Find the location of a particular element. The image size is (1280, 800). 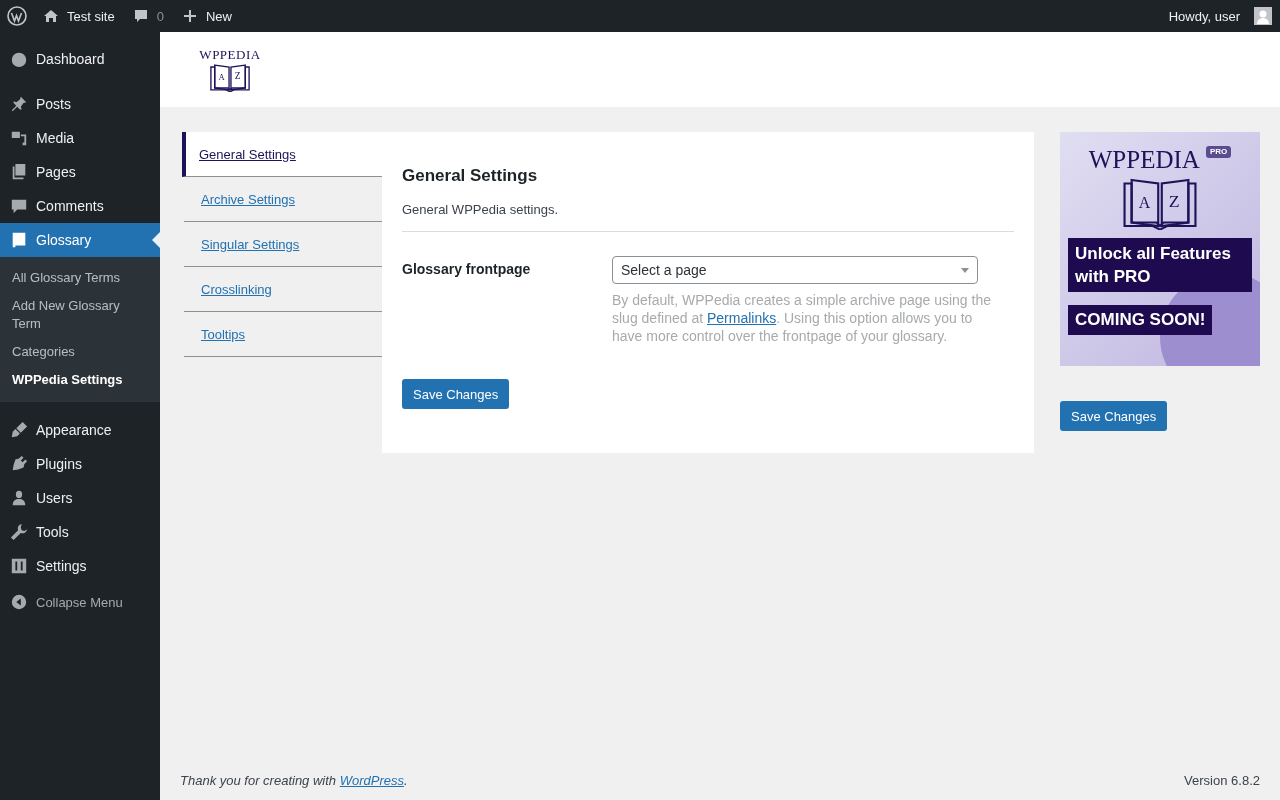

wrench-icon is located at coordinates (19, 532).